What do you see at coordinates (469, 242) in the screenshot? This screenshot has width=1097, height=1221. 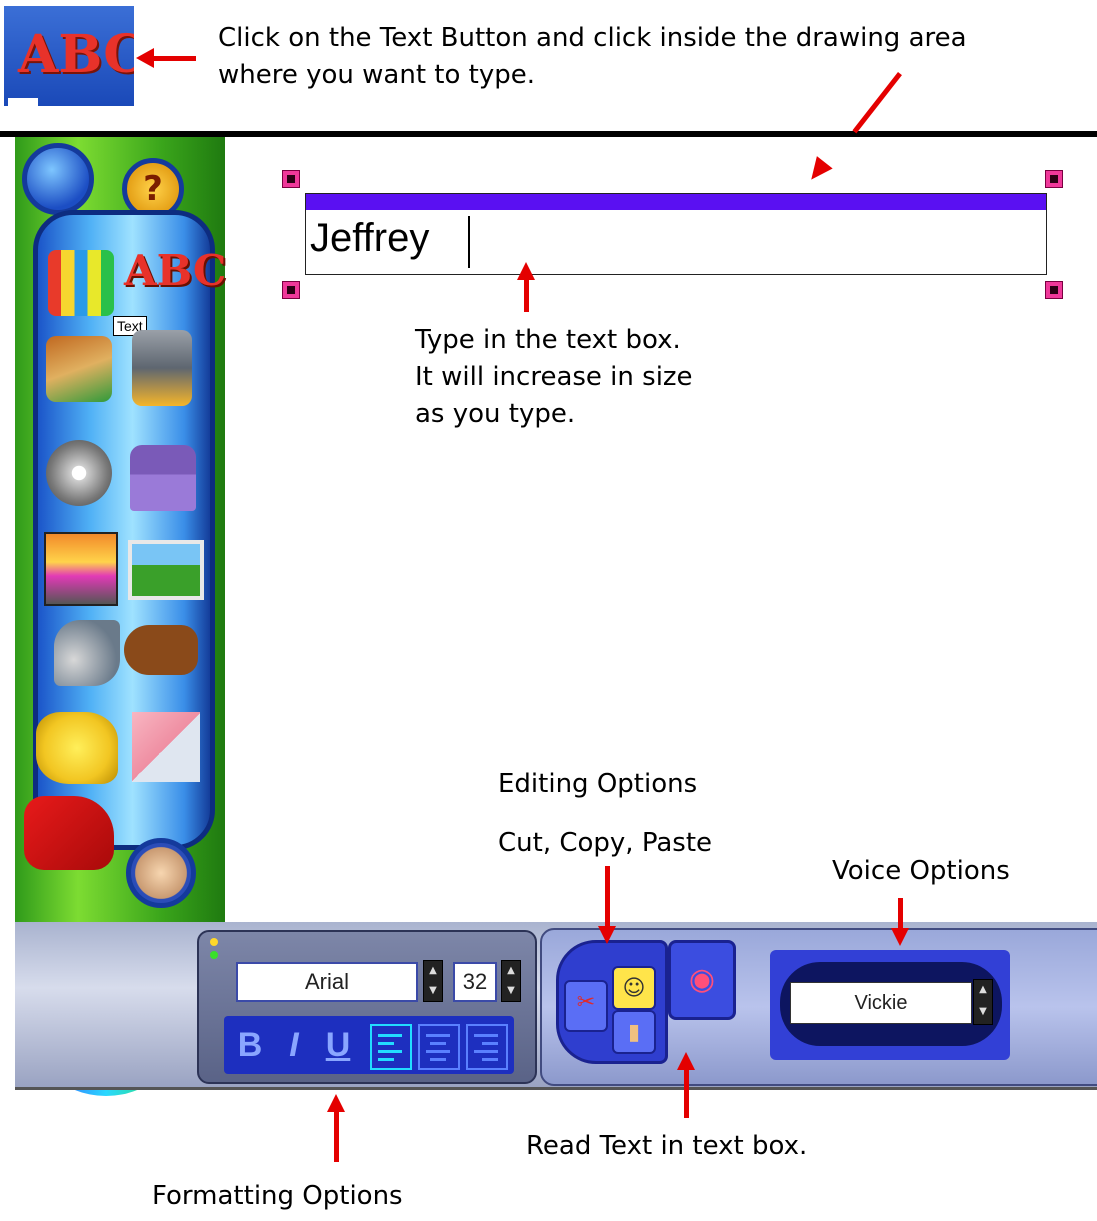 I see `text-caret` at bounding box center [469, 242].